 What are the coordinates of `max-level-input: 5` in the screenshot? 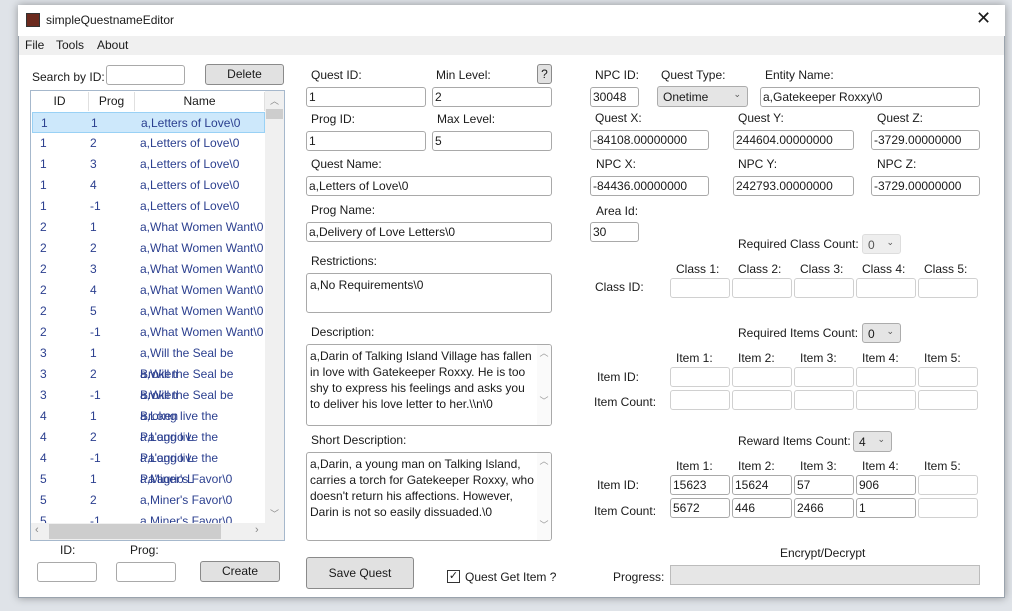 It's located at (492, 141).